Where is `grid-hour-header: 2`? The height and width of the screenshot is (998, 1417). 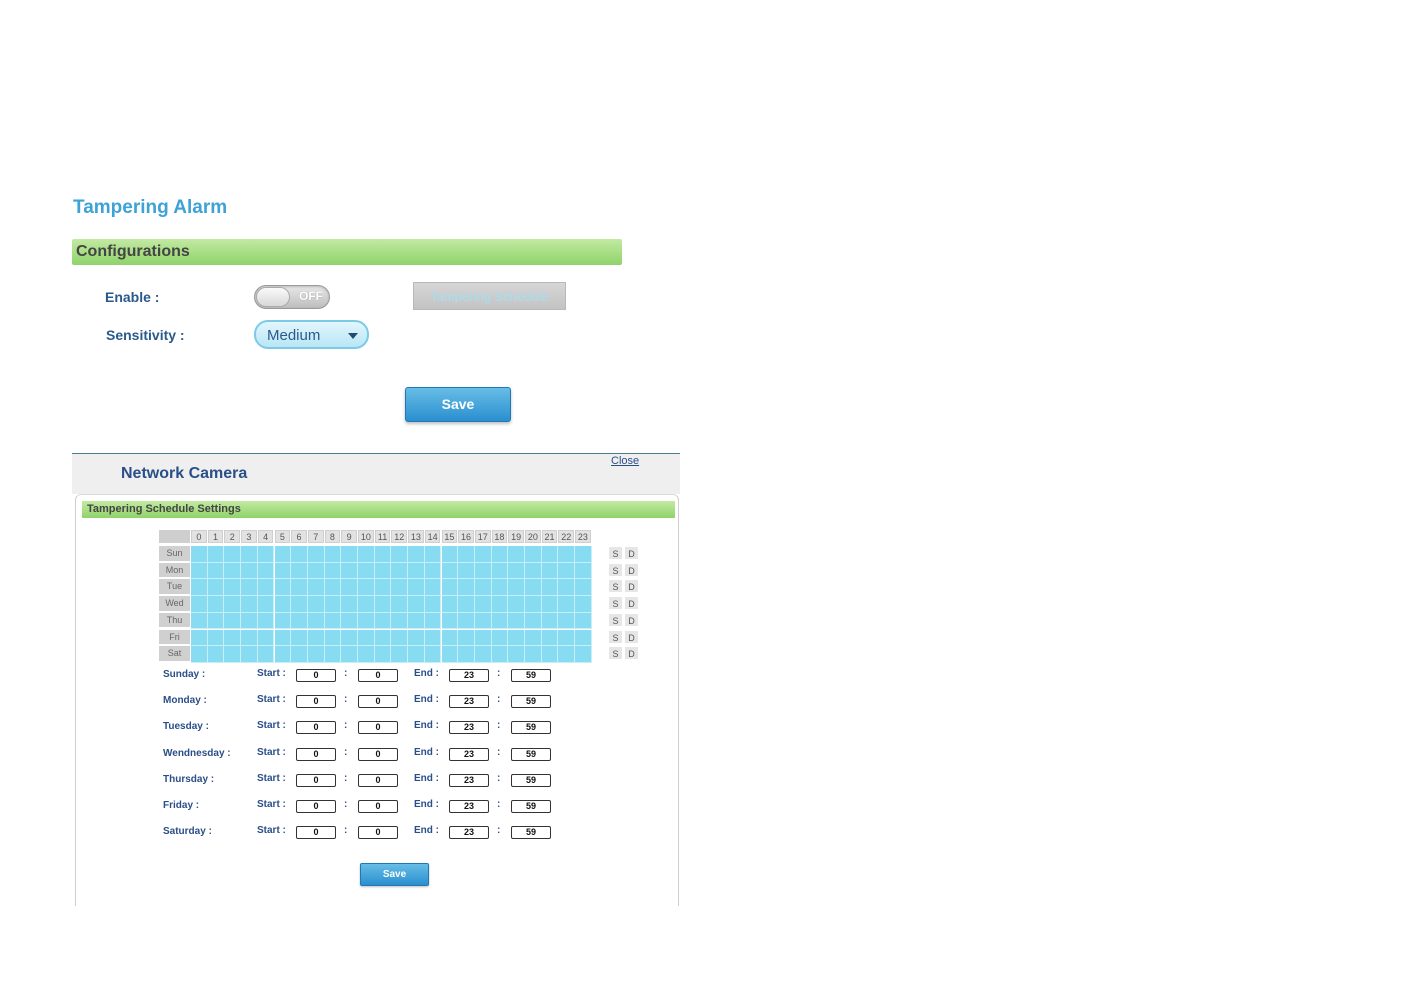
grid-hour-header: 2 is located at coordinates (232, 536).